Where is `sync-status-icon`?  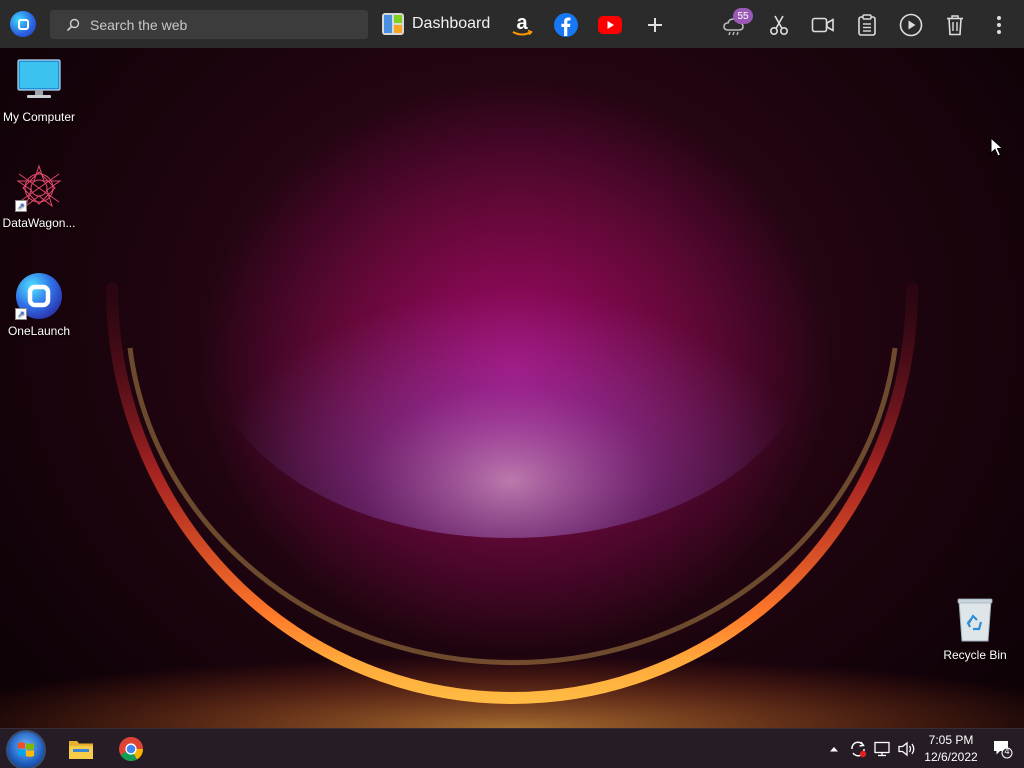
sync-status-icon is located at coordinates (858, 748).